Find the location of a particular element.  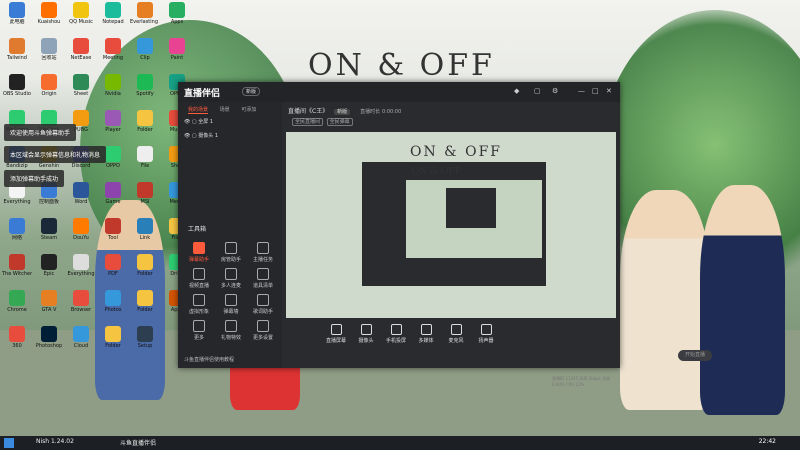

tutorial-link: 斗鱼直播伴侣使用教程 is located at coordinates (209, 359).